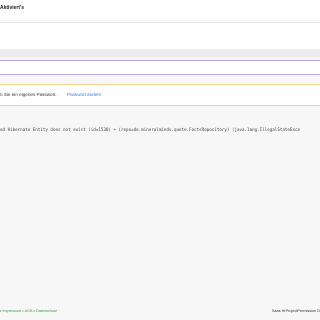  Describe the element at coordinates (28, 94) in the screenshot. I see `notice-message: n Sie ein eigenes Passwort.` at that location.